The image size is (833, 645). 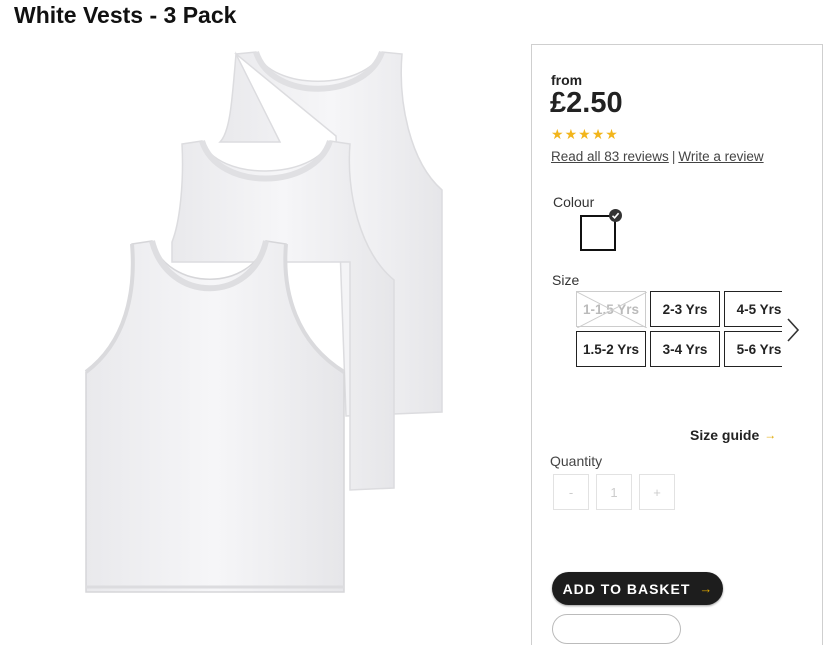 I want to click on secondary-action-button, so click(x=616, y=629).